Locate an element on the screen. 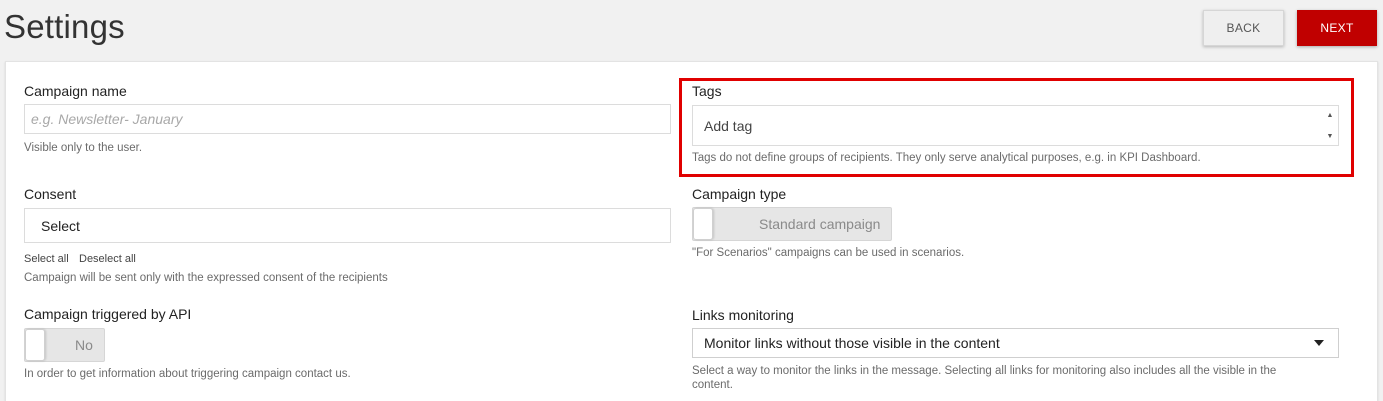  deselect-all-link: Deselect all is located at coordinates (107, 259).